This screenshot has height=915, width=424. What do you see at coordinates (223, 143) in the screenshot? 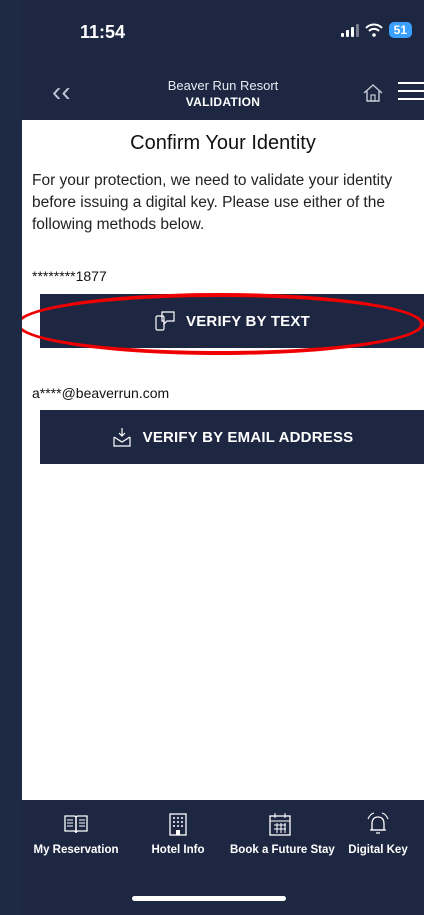
I see `page-title: Confirm Your Identity` at bounding box center [223, 143].